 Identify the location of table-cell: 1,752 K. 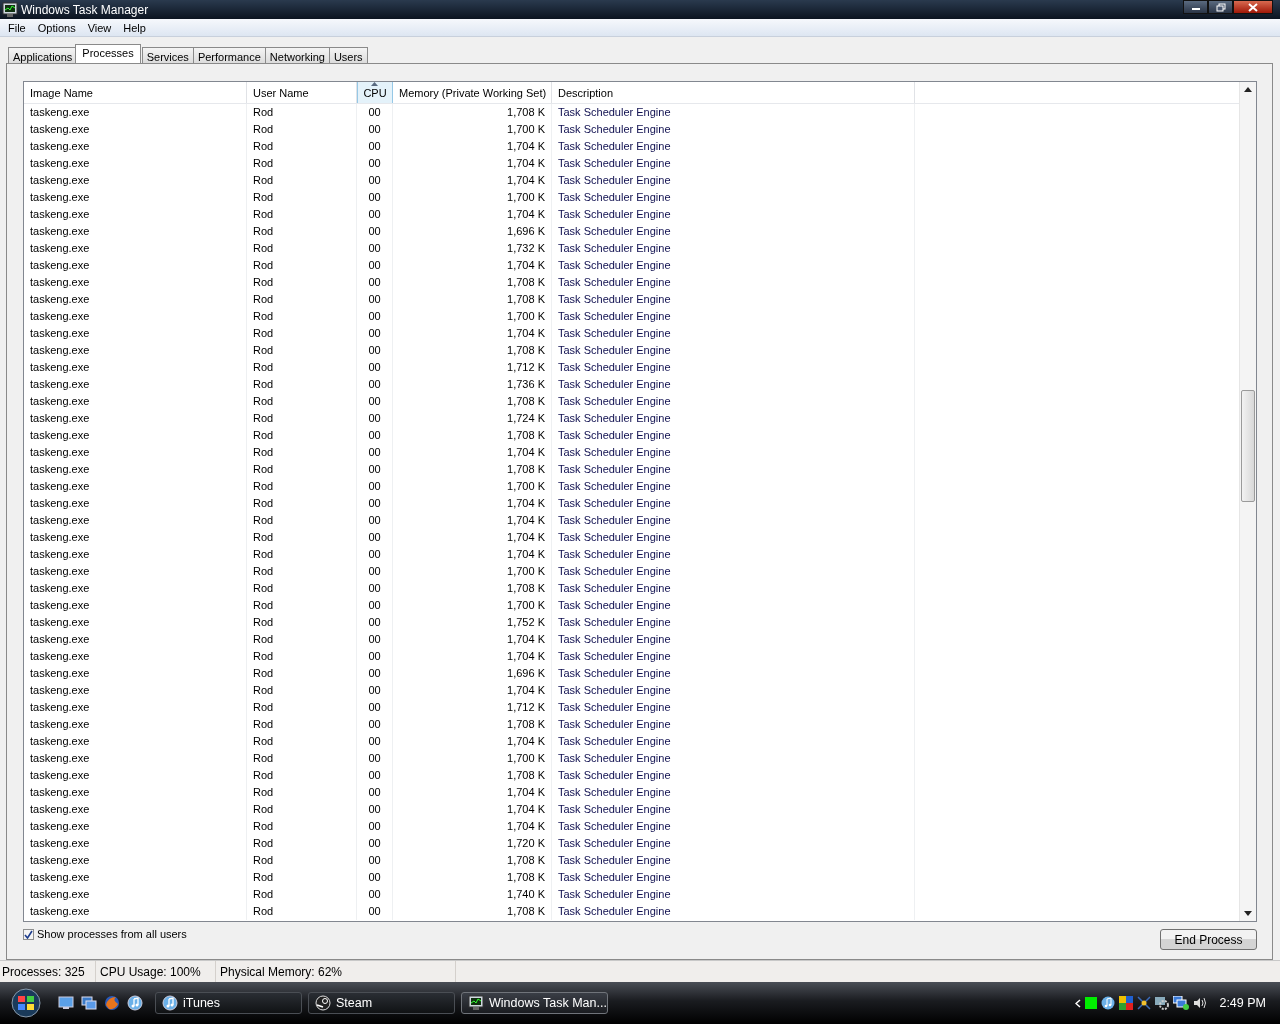
(472, 622).